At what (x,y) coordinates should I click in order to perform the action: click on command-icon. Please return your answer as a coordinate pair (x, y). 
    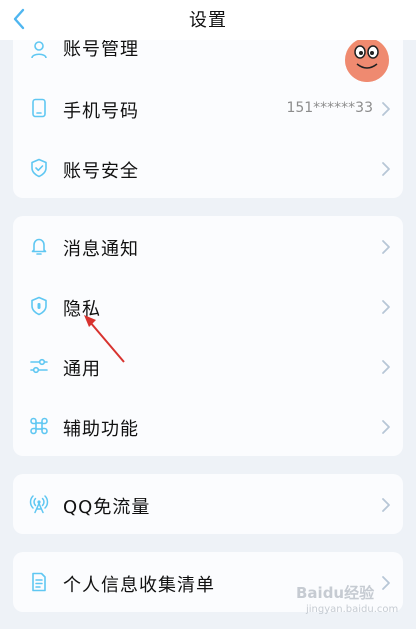
    Looking at the image, I should click on (39, 426).